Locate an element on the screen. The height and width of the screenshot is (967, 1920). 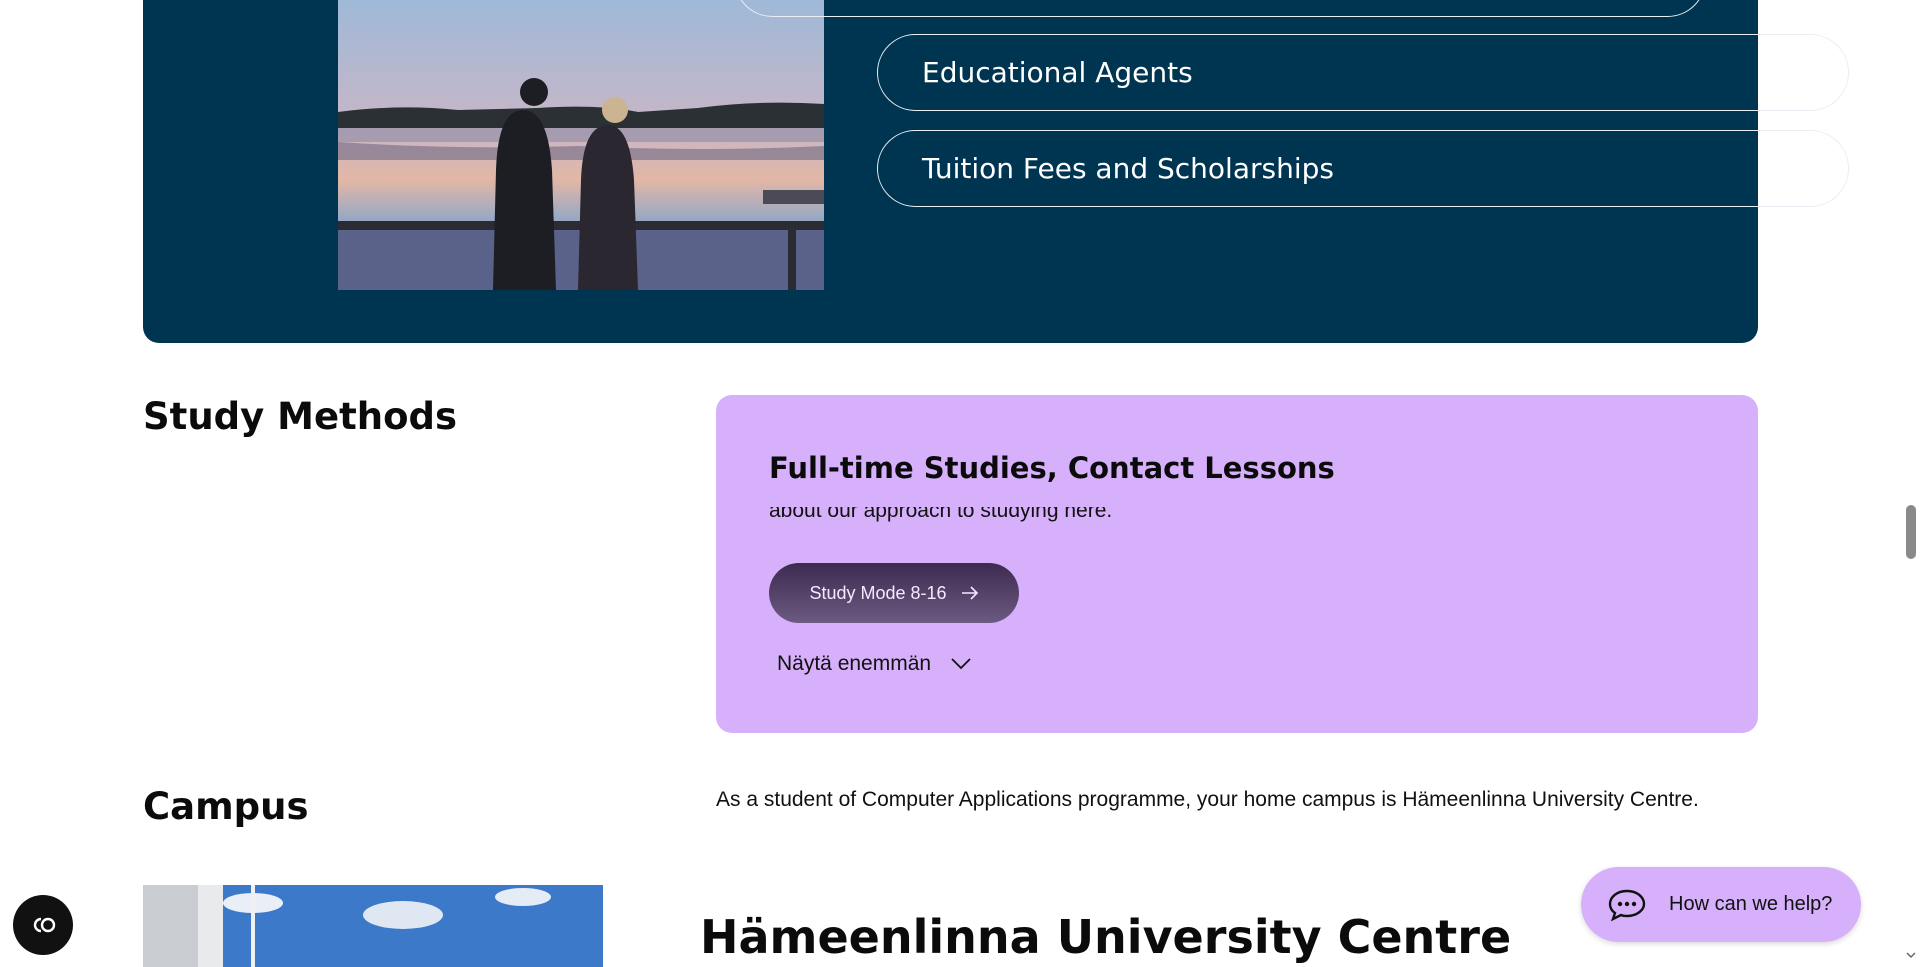
show-more-label: Näytä enemmän is located at coordinates (854, 663).